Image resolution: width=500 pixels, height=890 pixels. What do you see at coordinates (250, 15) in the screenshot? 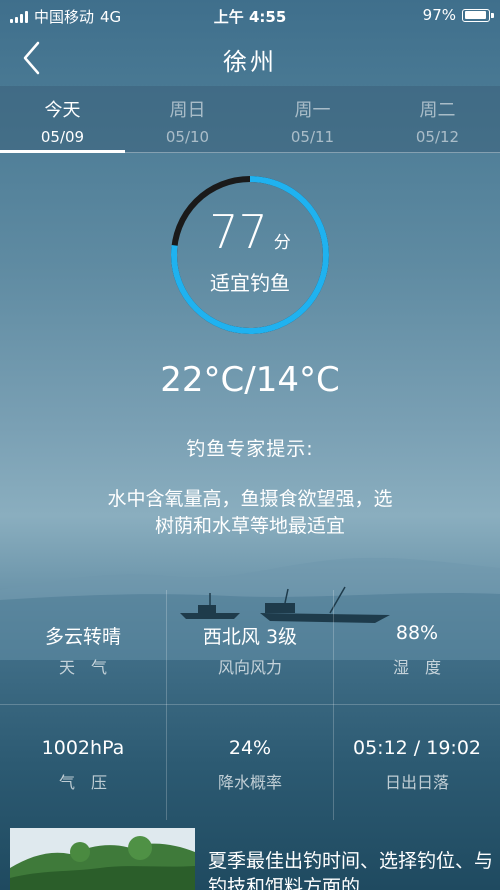
I see `status-bar: 中国移动 4G 上午 4:55 97%` at bounding box center [250, 15].